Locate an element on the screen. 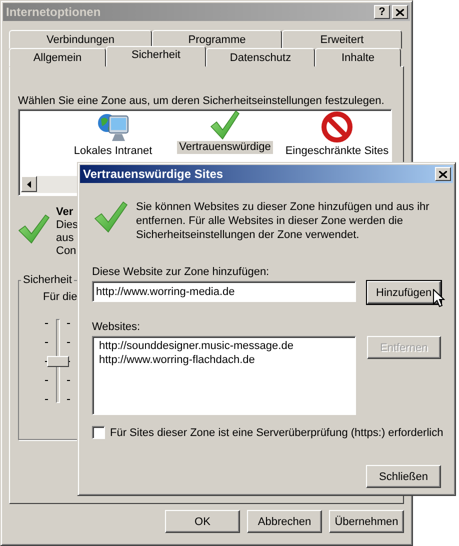 The height and width of the screenshot is (546, 459). group-caption: Für die is located at coordinates (60, 297).